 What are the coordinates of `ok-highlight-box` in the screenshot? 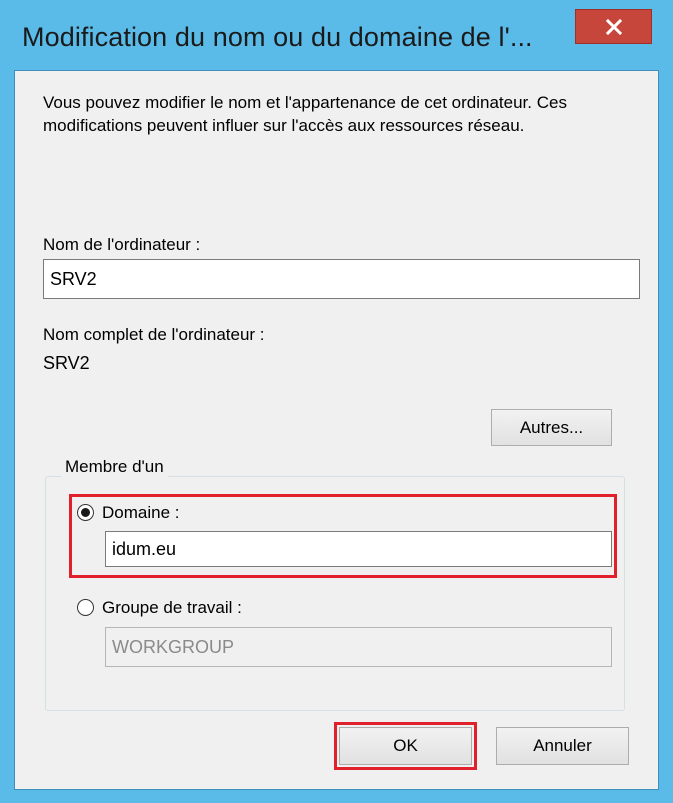 It's located at (405, 746).